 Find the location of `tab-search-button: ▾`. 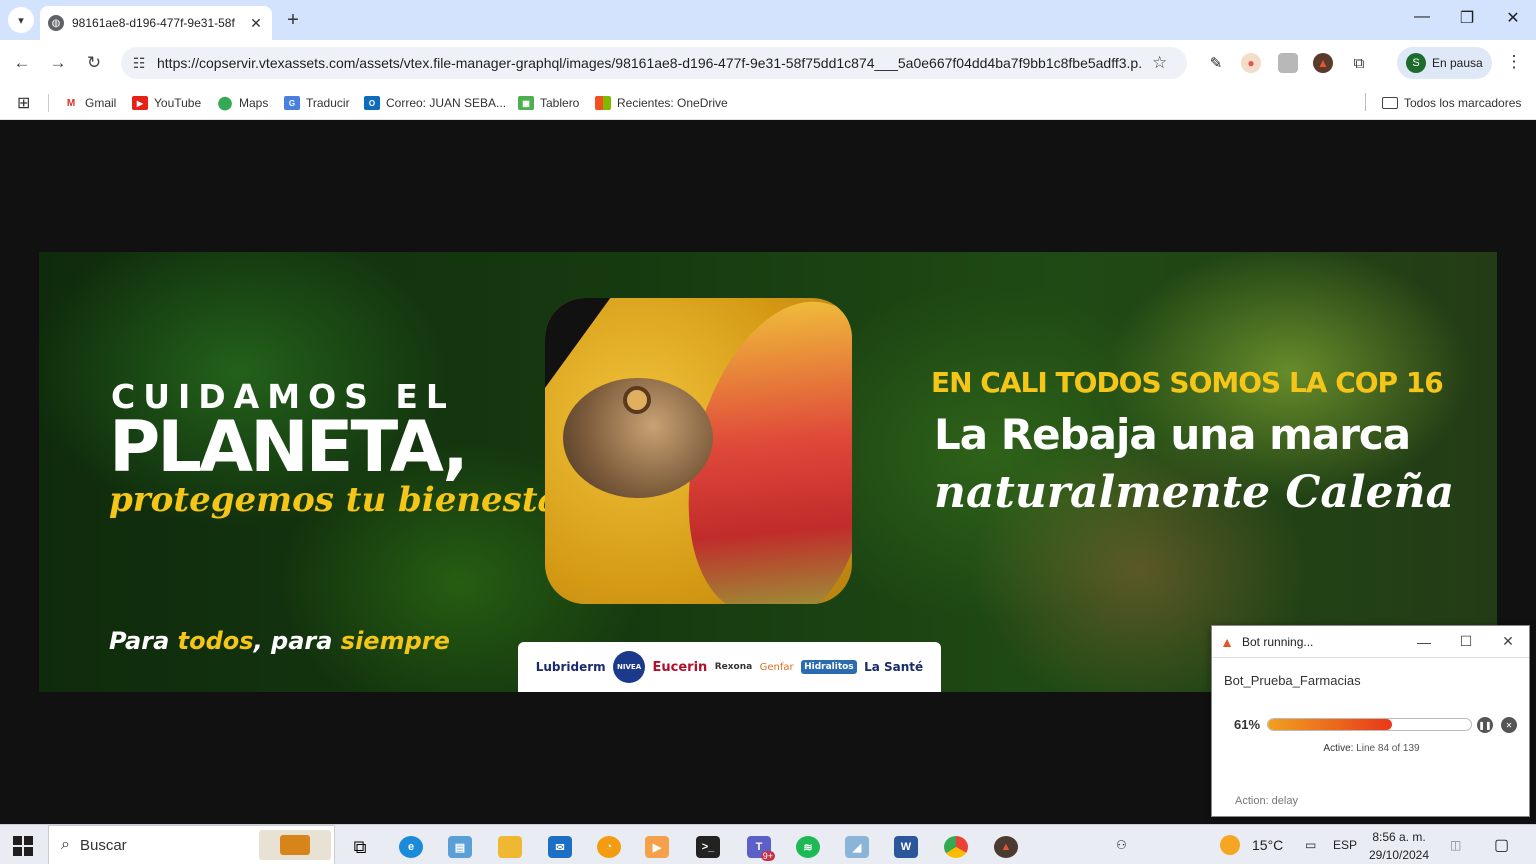

tab-search-button: ▾ is located at coordinates (21, 20).